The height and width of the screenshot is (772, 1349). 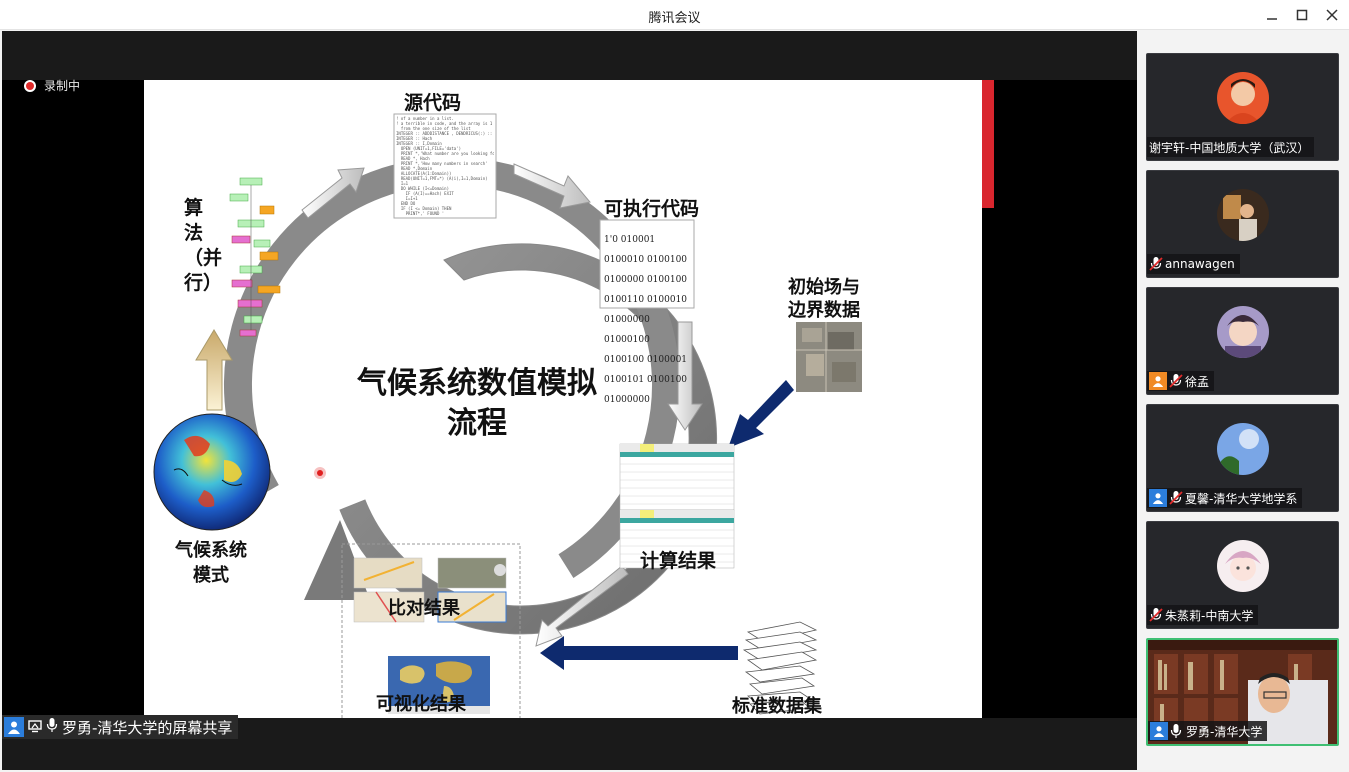 I want to click on binary-line: 1'0 010001 0100010 0100100, so click(x=646, y=250).